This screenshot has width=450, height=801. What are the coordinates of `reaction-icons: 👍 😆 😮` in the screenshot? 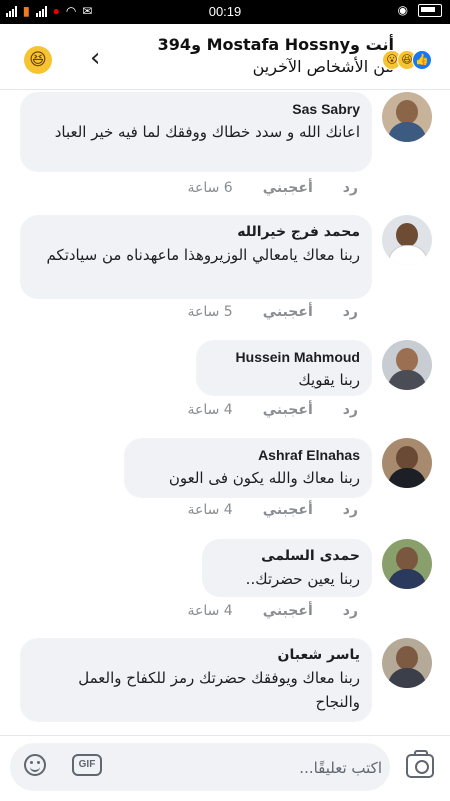 It's located at (407, 60).